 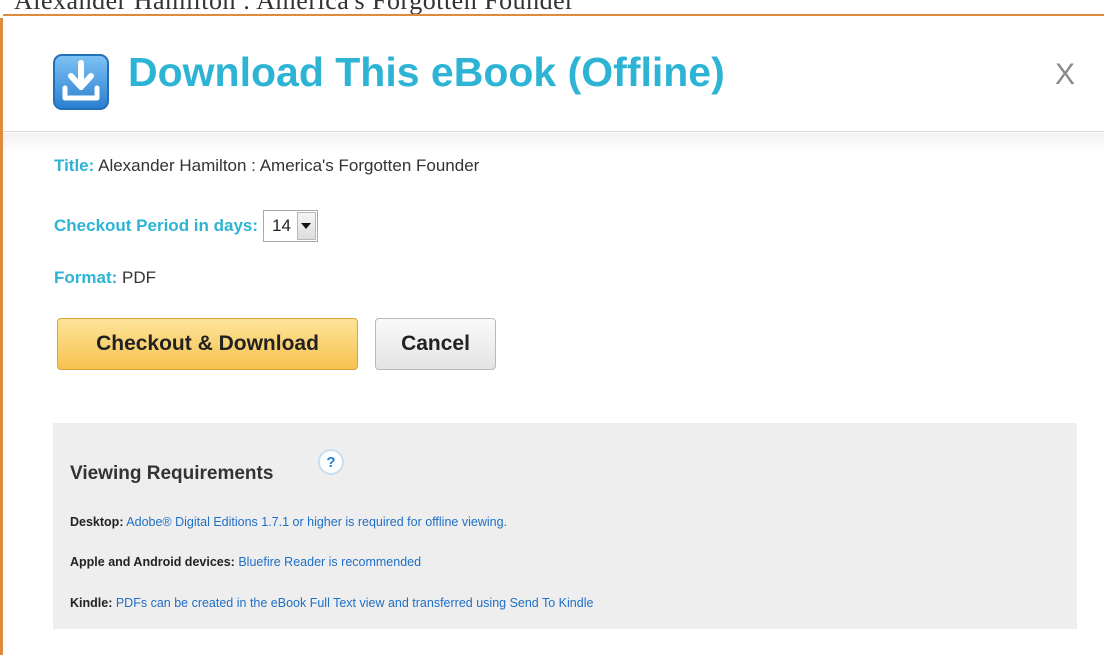 I want to click on format-value: PDF, so click(x=139, y=277).